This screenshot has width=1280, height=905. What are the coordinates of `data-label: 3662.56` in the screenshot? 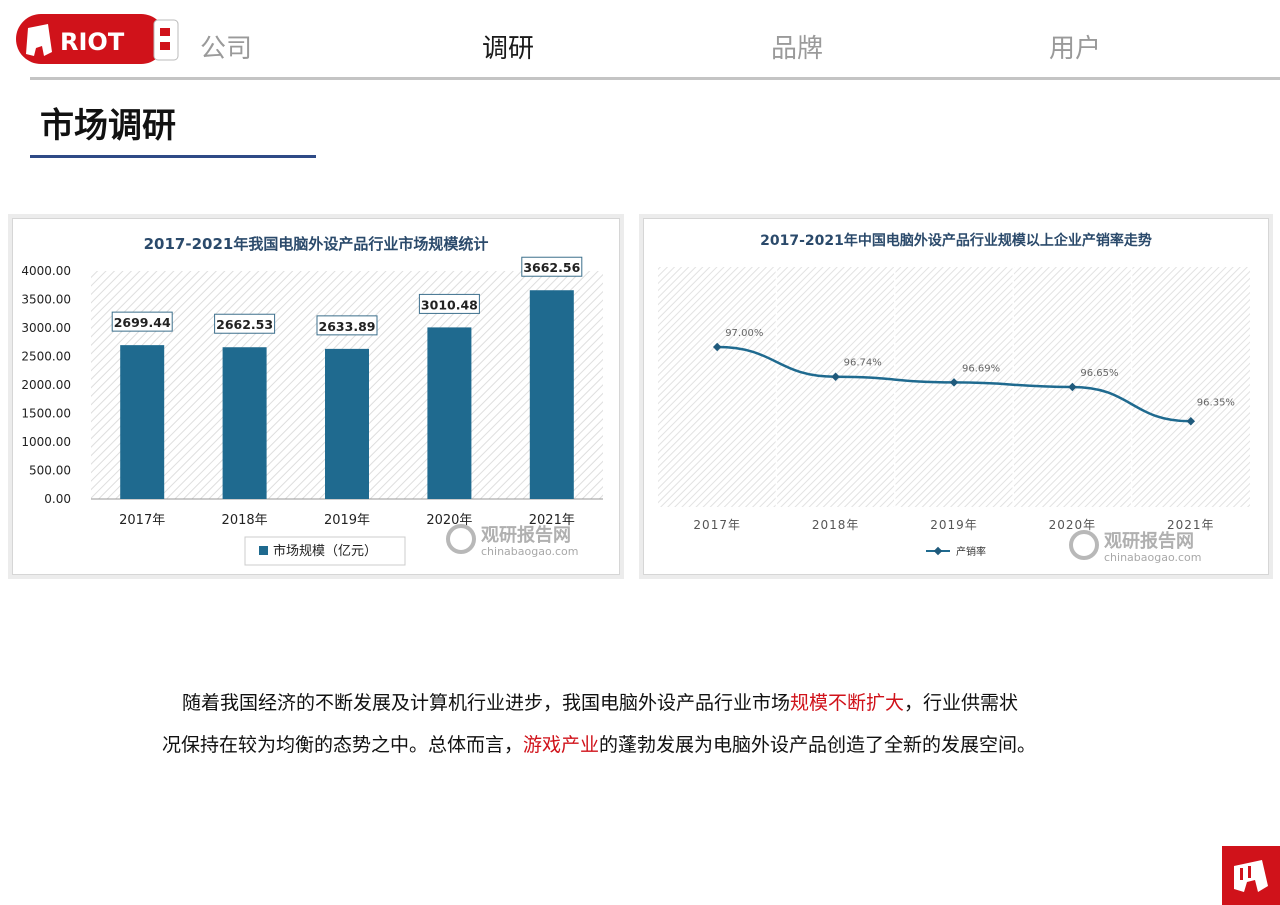 It's located at (551, 267).